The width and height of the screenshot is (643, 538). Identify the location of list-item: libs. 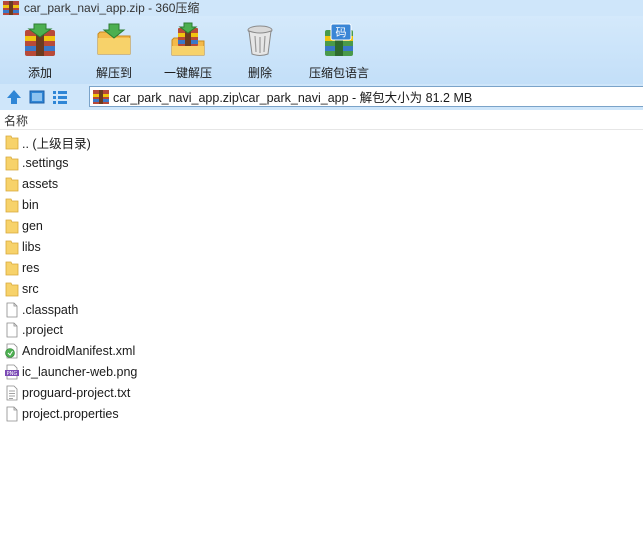
(321, 246).